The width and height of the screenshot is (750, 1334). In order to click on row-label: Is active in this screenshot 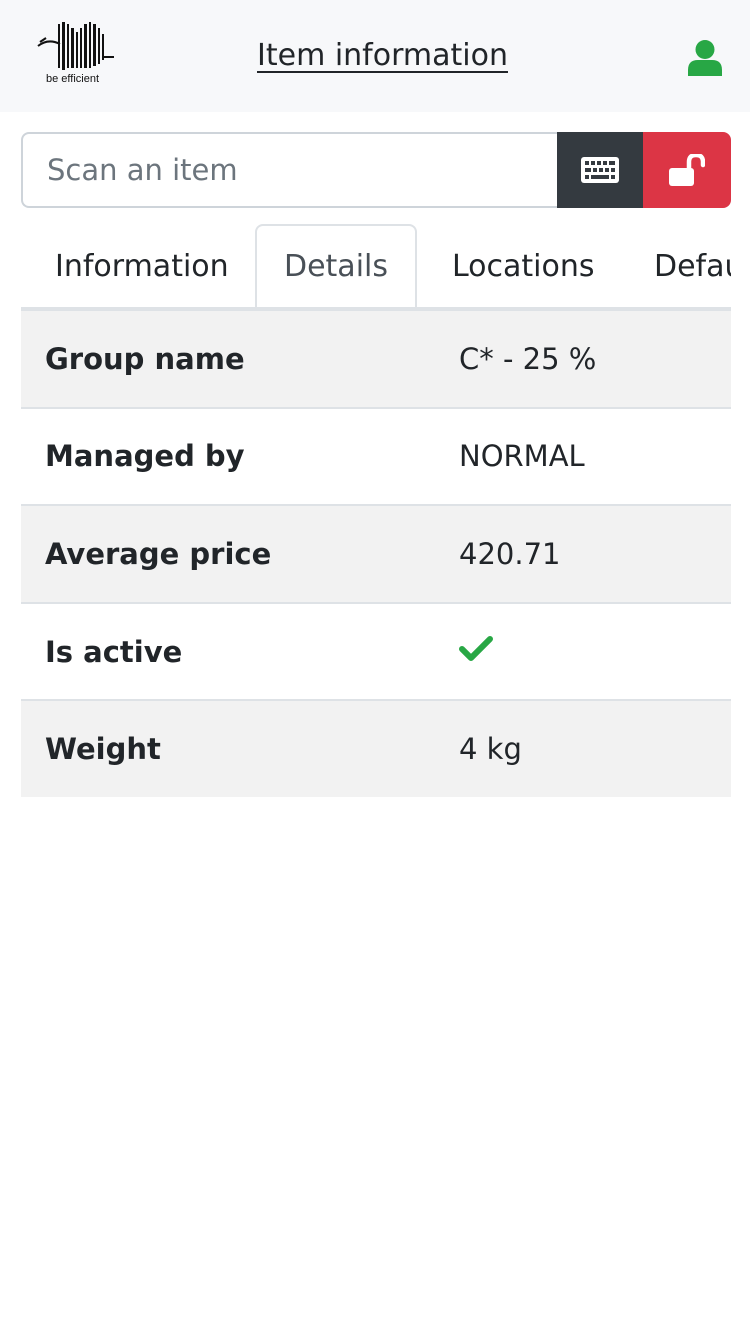, I will do `click(114, 651)`.